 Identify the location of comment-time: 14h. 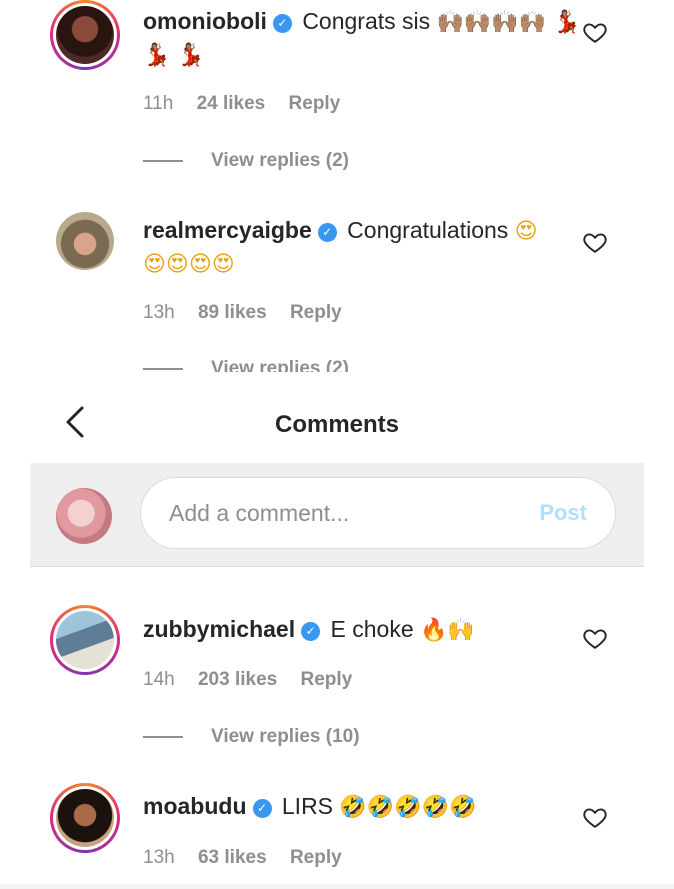
(159, 679).